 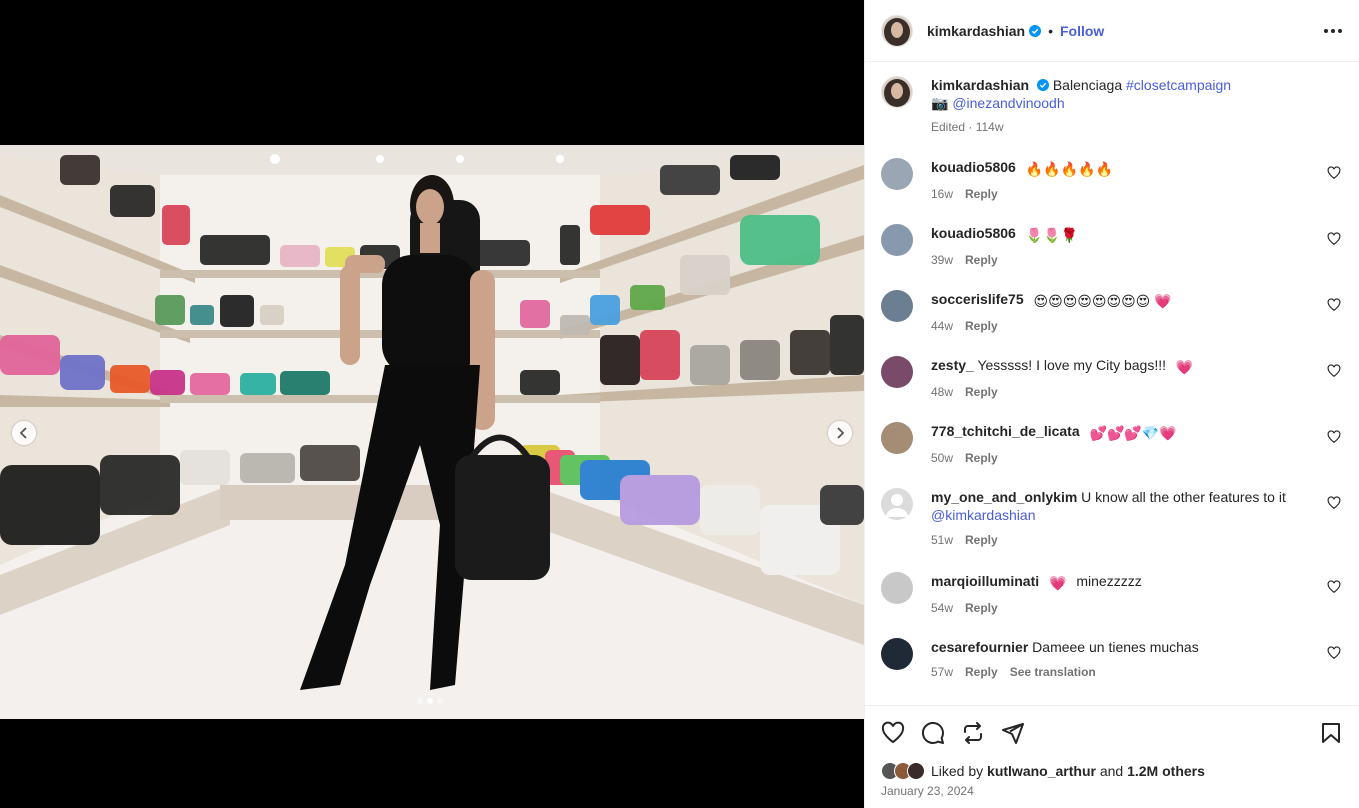 I want to click on send-icon, so click(x=1013, y=733).